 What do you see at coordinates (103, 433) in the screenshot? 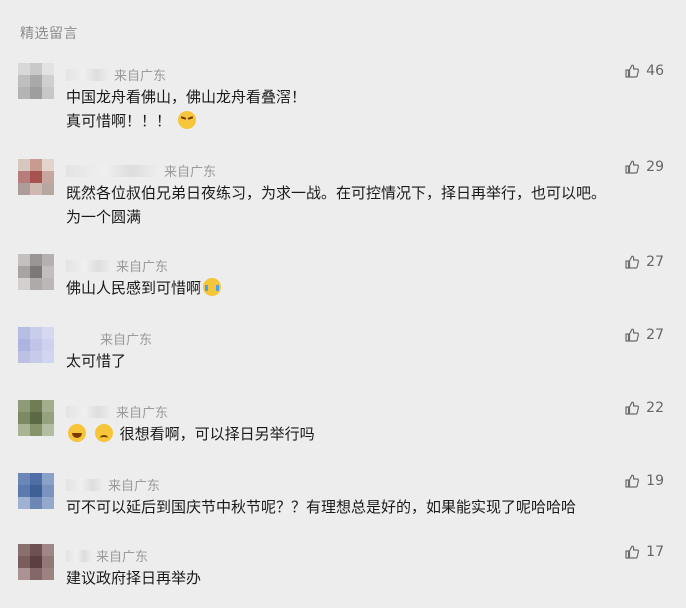
I see `sad-emoji-icon` at bounding box center [103, 433].